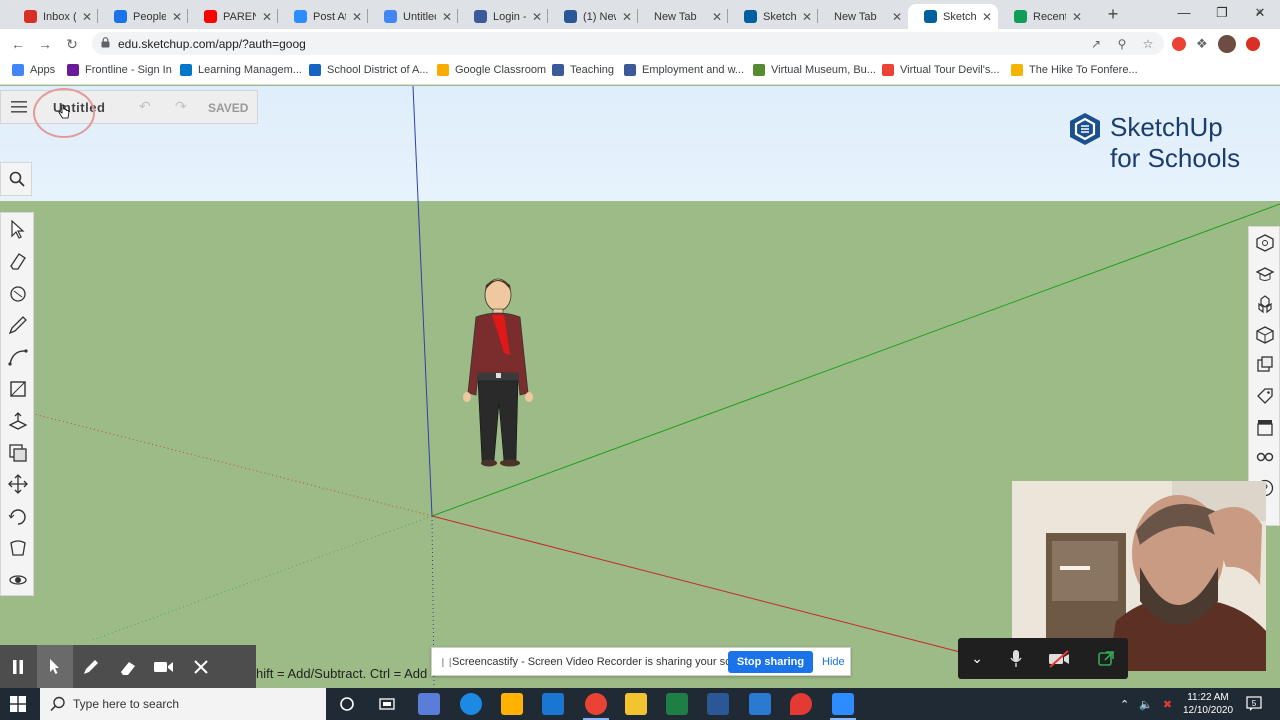 Image resolution: width=1280 pixels, height=720 pixels. I want to click on rectangle-icon, so click(18, 389).